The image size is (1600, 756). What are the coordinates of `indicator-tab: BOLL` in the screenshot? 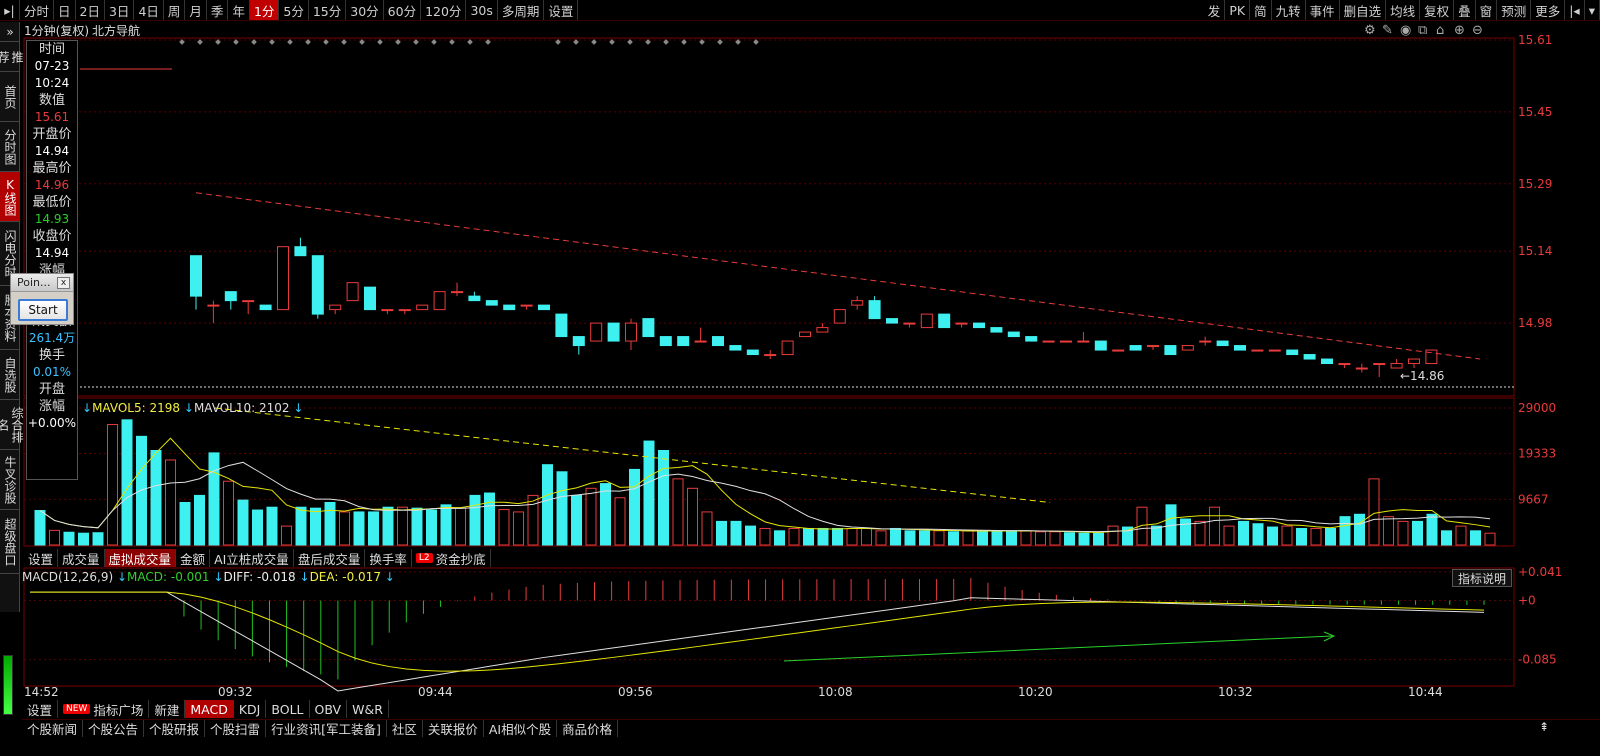 It's located at (288, 709).